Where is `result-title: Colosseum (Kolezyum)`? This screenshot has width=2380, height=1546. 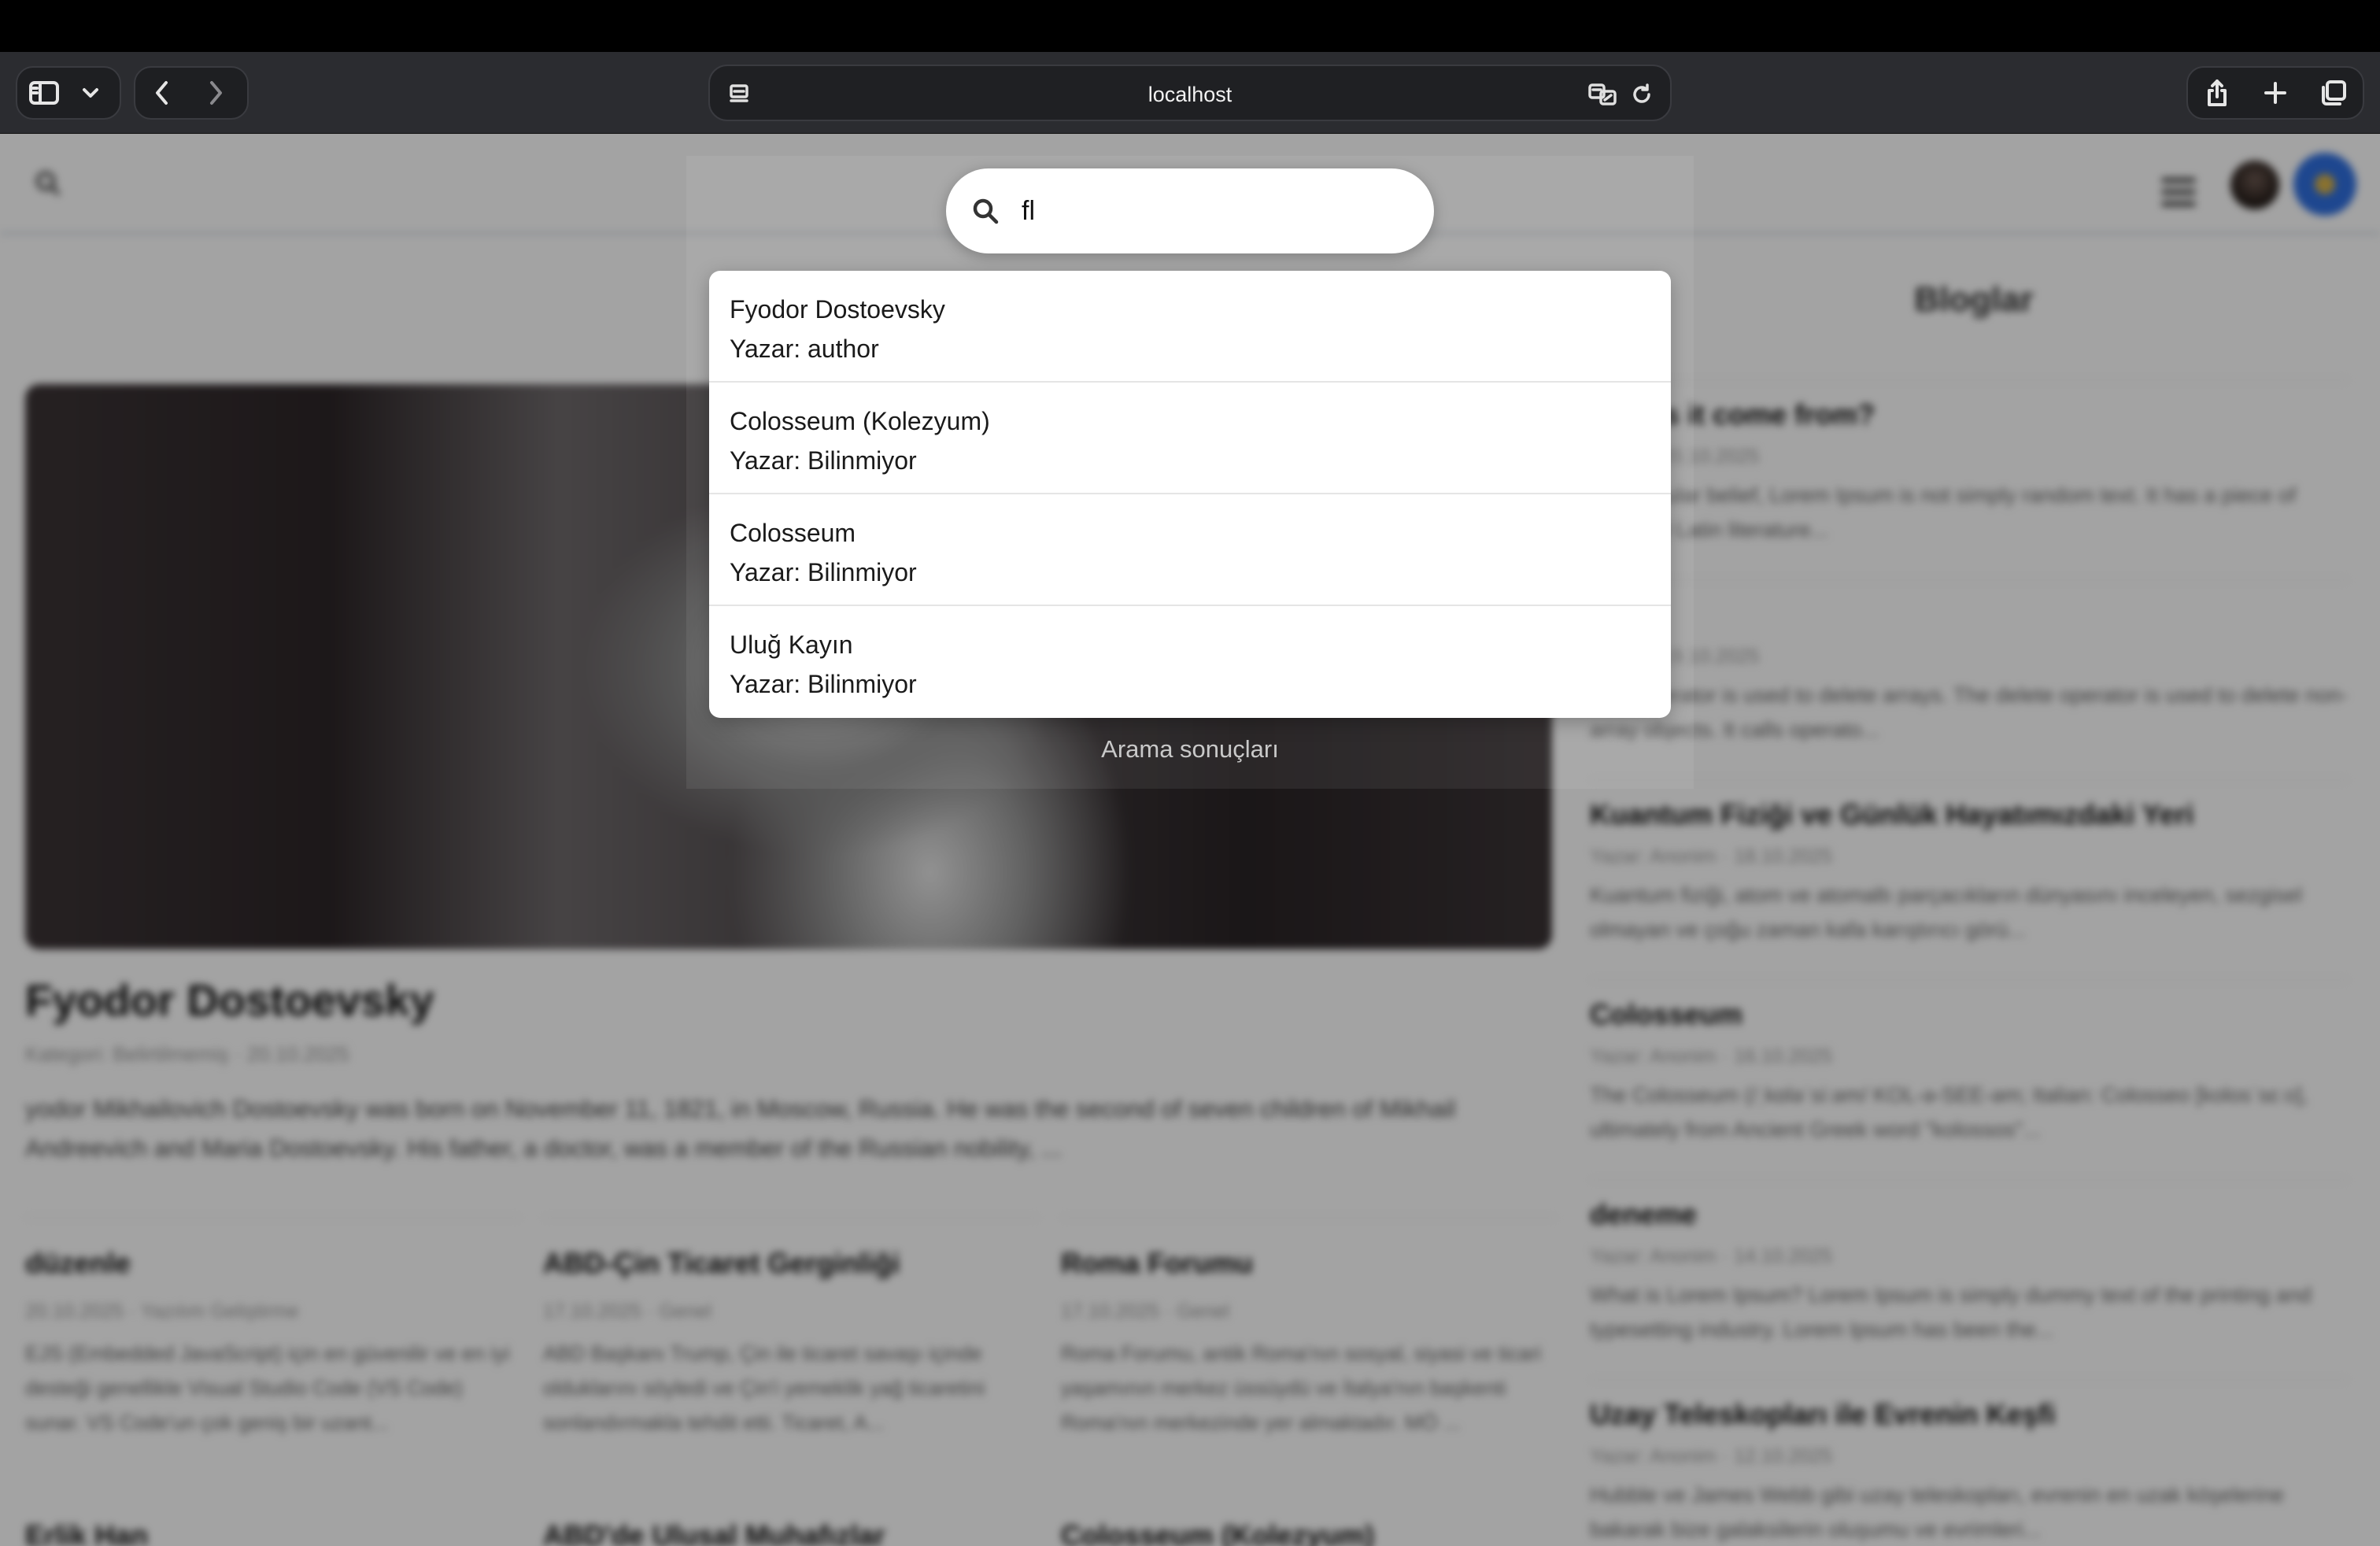 result-title: Colosseum (Kolezyum) is located at coordinates (860, 421).